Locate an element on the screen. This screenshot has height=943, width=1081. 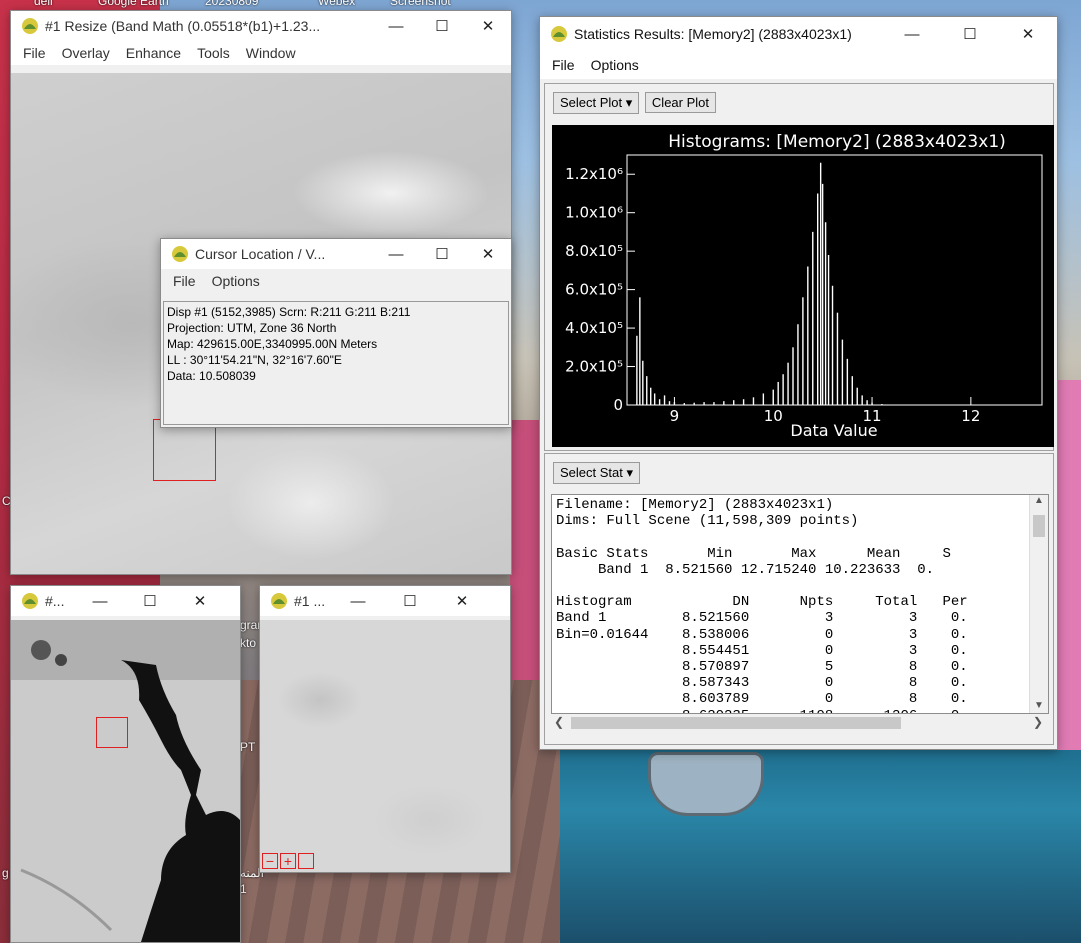
scroll-window: #... — ☐ ✕ is located at coordinates (125, 764).